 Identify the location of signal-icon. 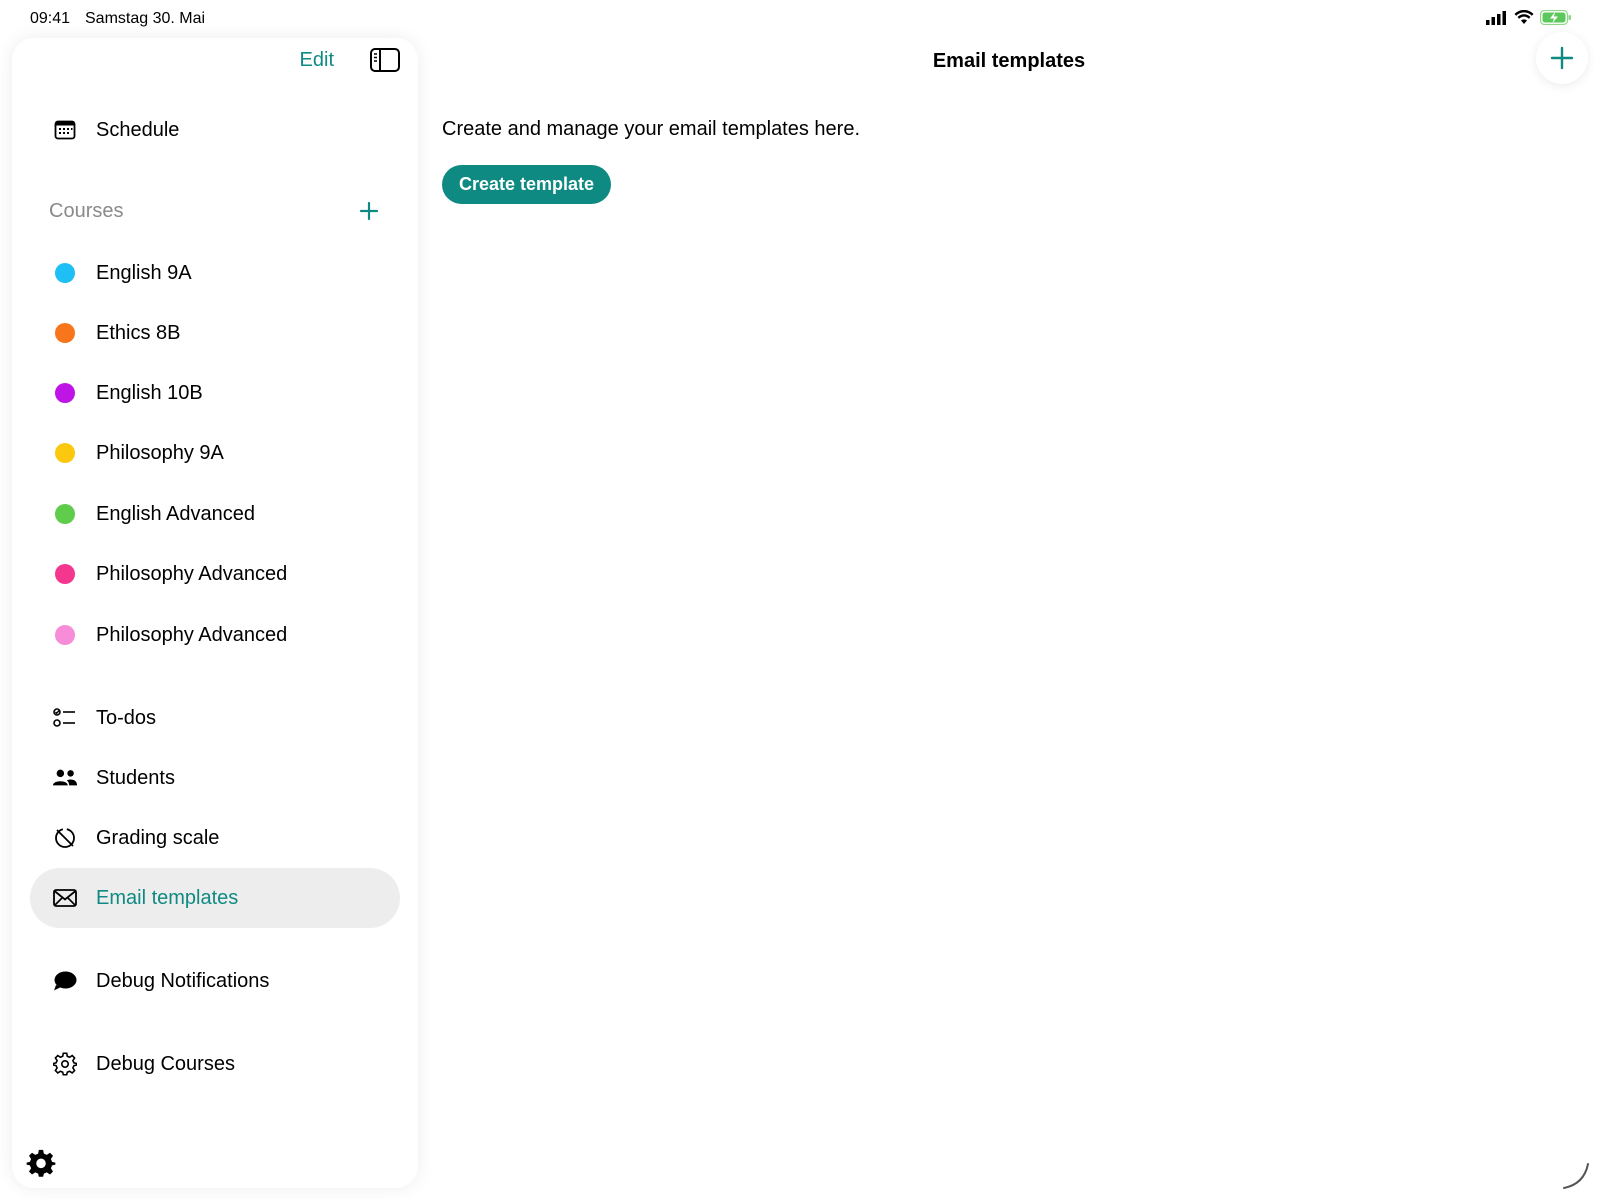
(1496, 17).